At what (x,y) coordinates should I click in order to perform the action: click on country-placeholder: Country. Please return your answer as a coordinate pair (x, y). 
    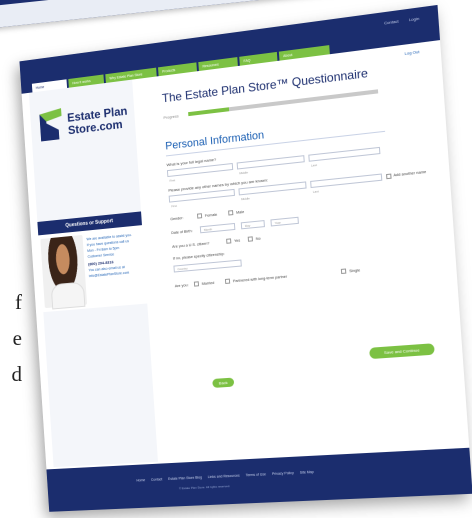
    Looking at the image, I should click on (182, 269).